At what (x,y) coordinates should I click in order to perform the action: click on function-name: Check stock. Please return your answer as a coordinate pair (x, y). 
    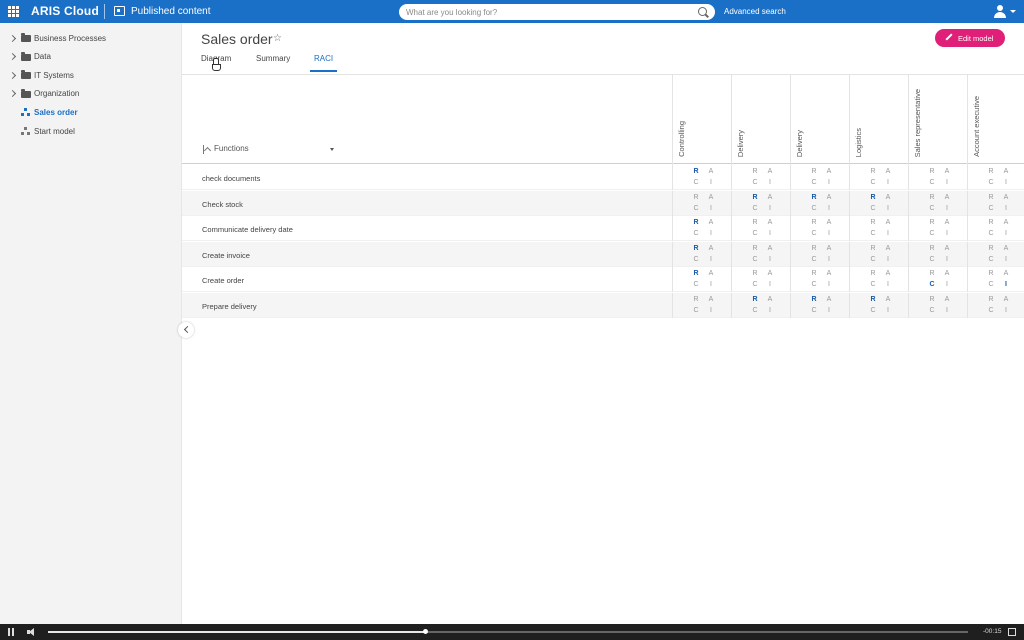
    Looking at the image, I should click on (222, 204).